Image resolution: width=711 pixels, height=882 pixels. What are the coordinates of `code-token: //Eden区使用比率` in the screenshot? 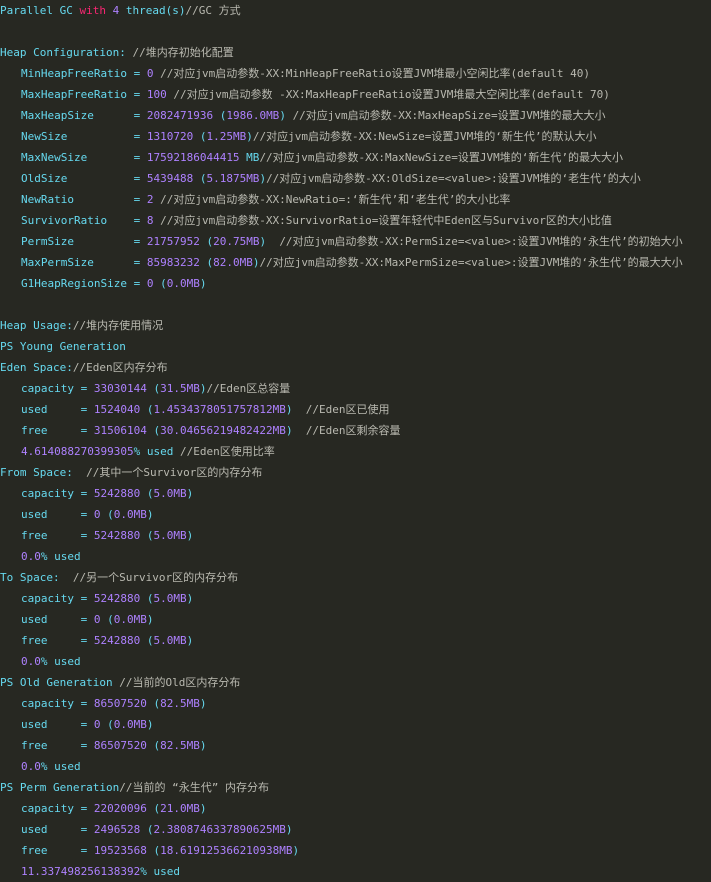 It's located at (227, 451).